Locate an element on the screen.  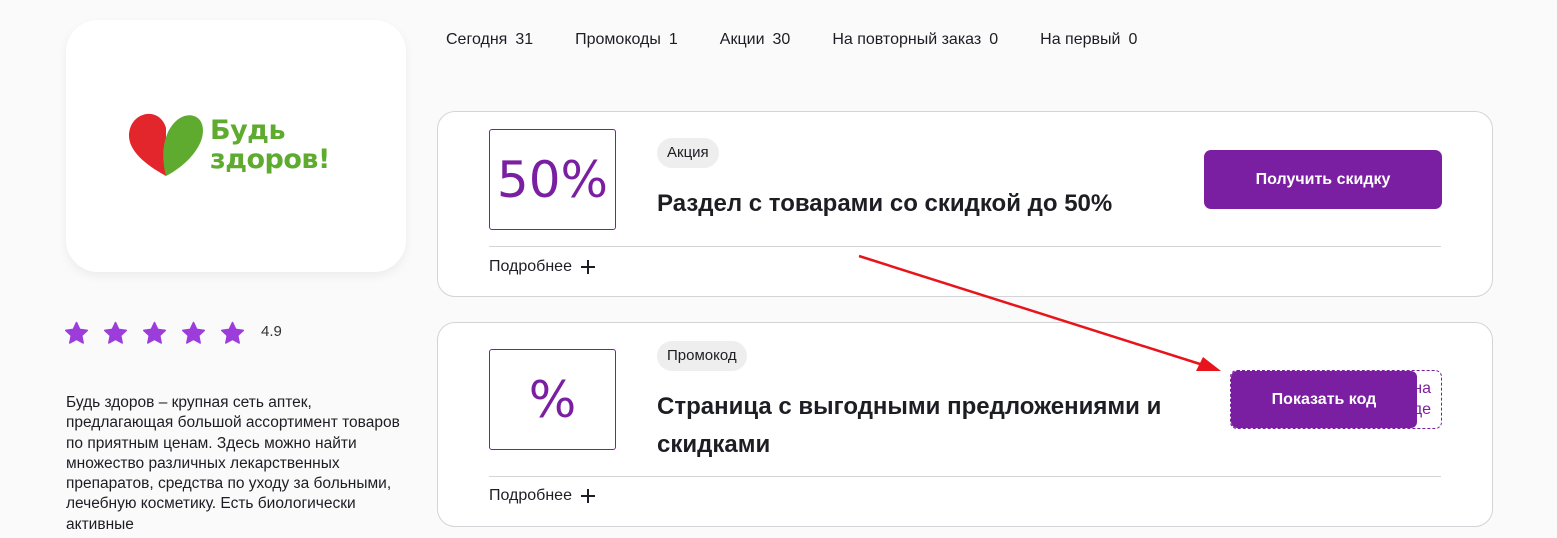
tab-count: 31 is located at coordinates (524, 39).